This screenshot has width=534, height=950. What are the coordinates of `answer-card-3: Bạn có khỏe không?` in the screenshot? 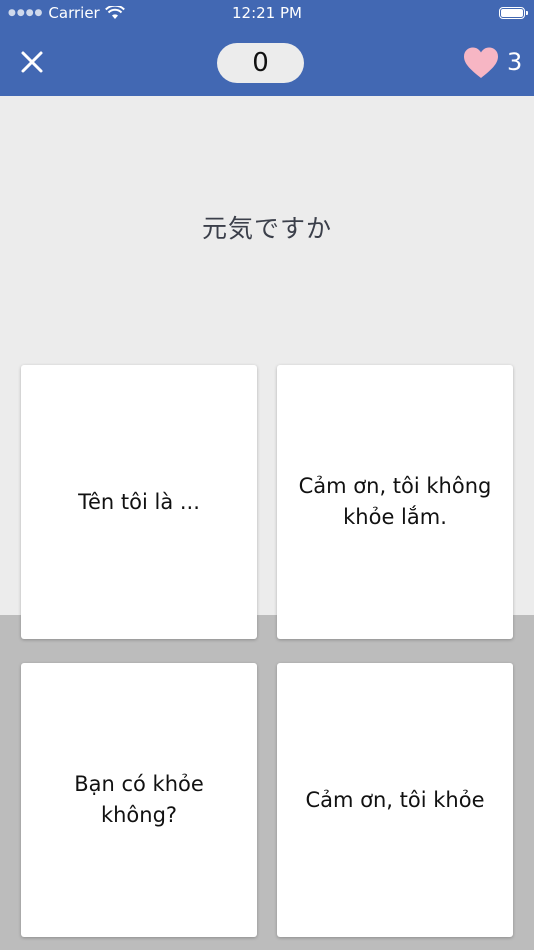 It's located at (139, 800).